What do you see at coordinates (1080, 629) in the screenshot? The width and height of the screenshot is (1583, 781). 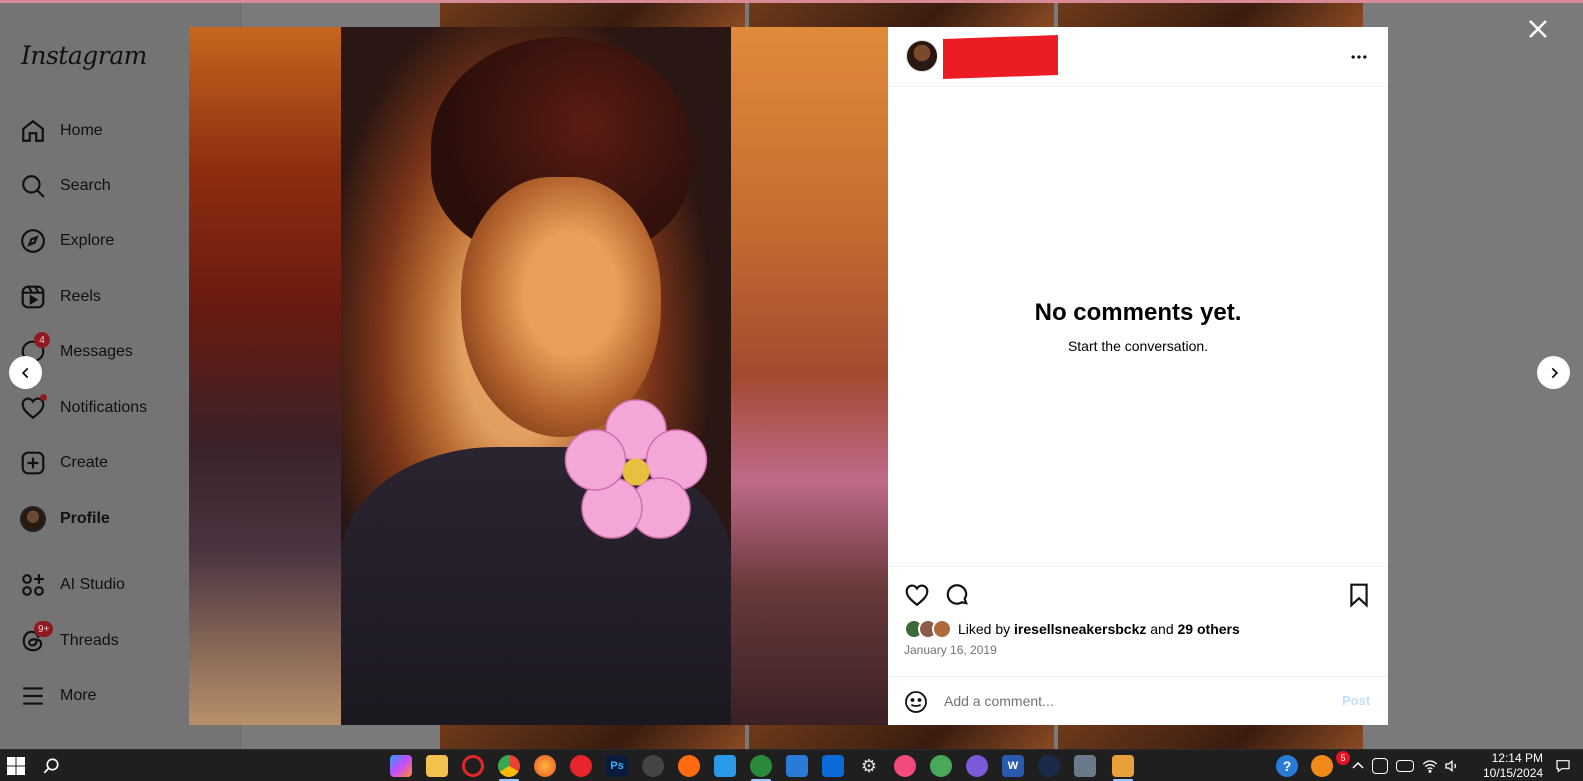 I see `liked-by-user-link: iresellsneakersbckz` at bounding box center [1080, 629].